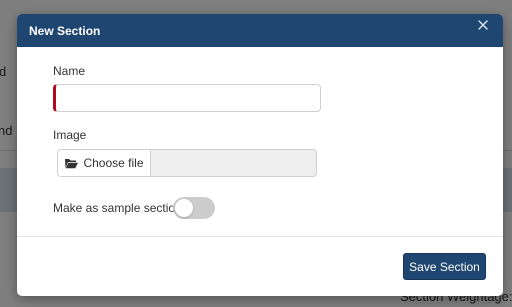 The width and height of the screenshot is (512, 307). Describe the element at coordinates (69, 71) in the screenshot. I see `name-label: Name` at that location.